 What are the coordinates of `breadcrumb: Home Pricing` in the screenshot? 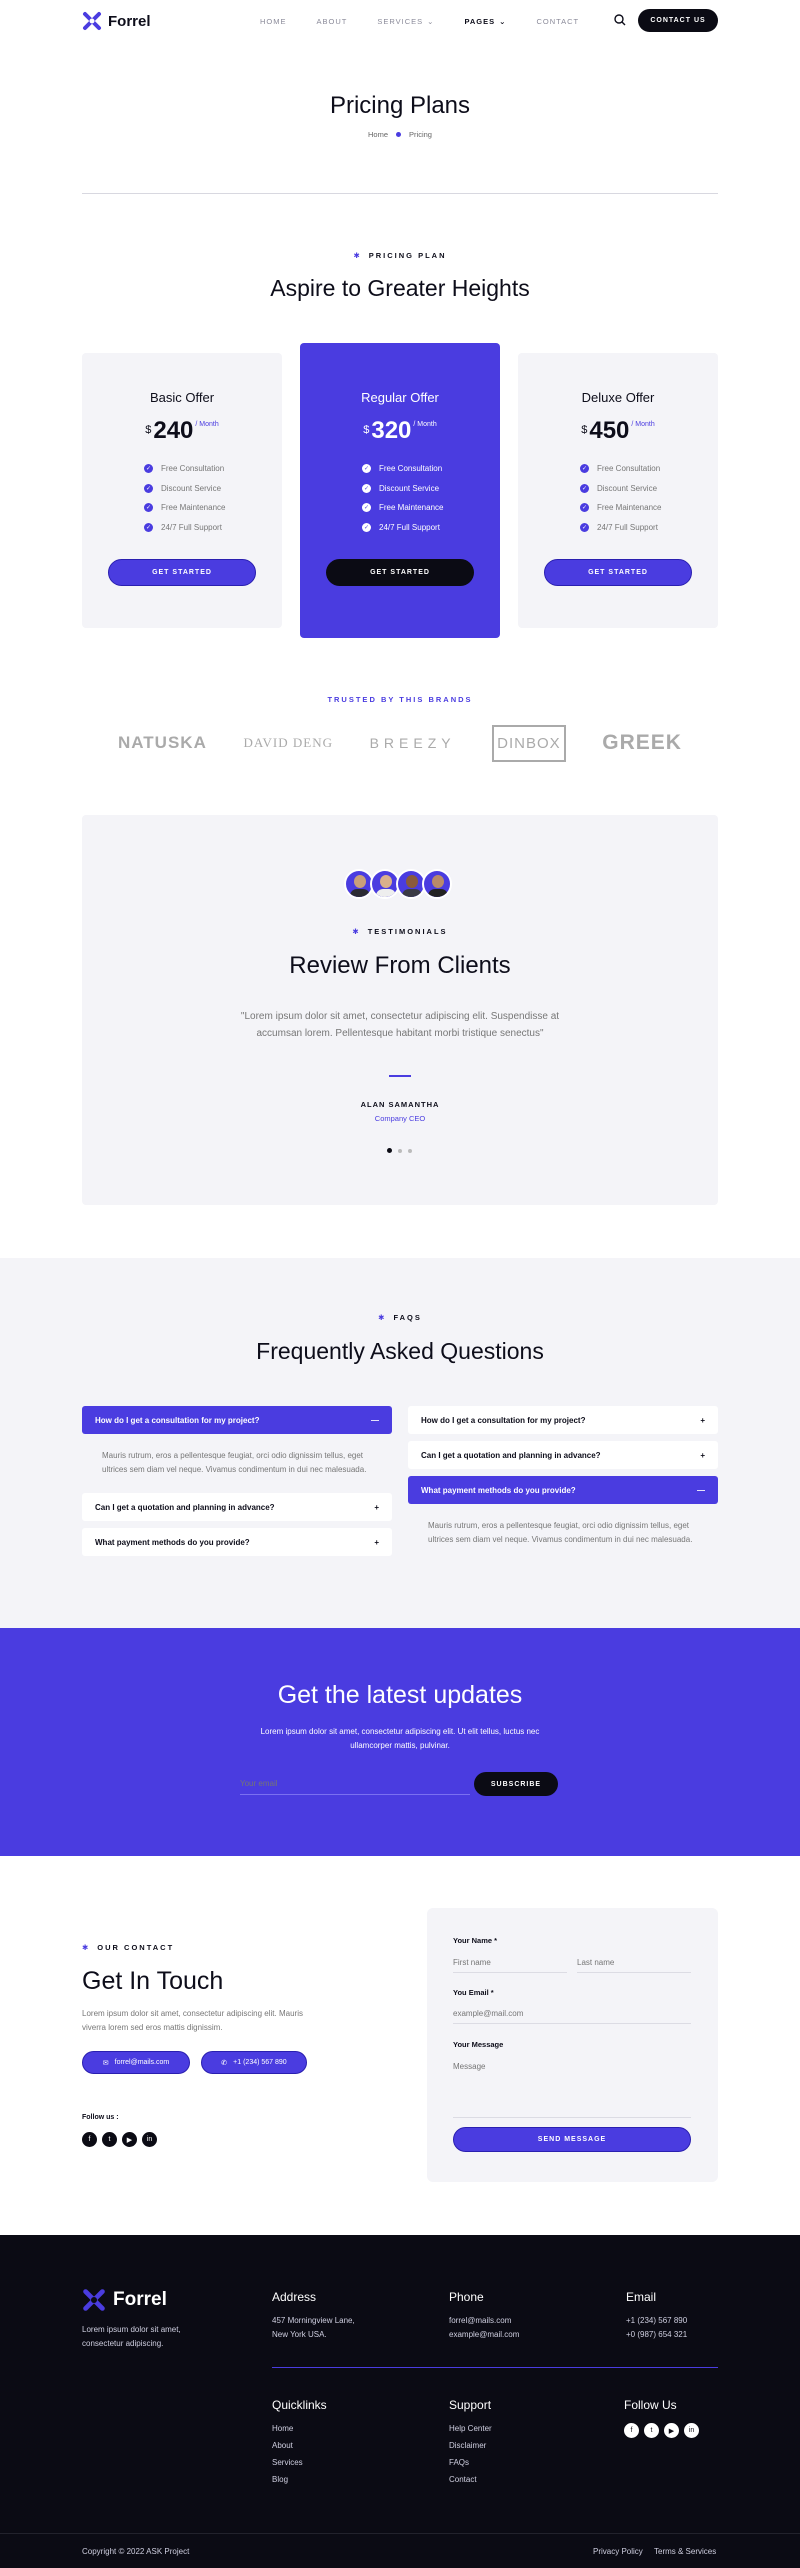 It's located at (400, 134).